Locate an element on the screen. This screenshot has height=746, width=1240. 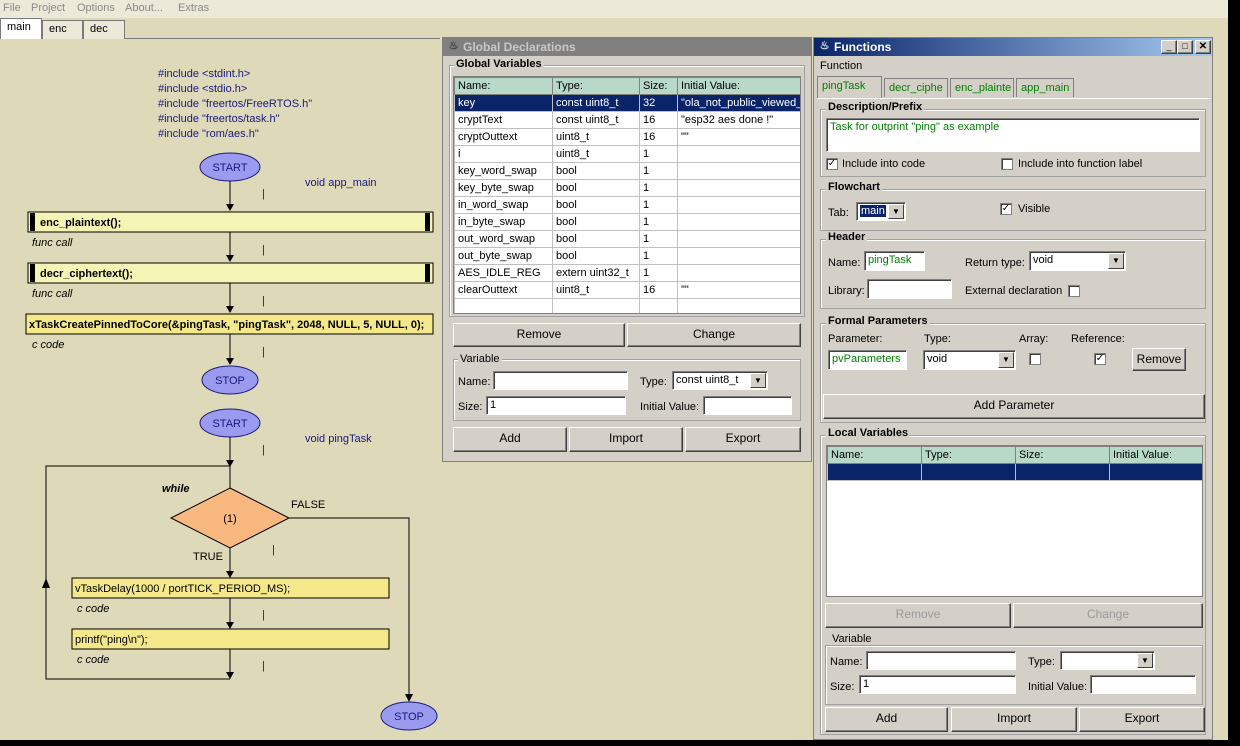
include-label-label: Include into function label is located at coordinates (1080, 164).